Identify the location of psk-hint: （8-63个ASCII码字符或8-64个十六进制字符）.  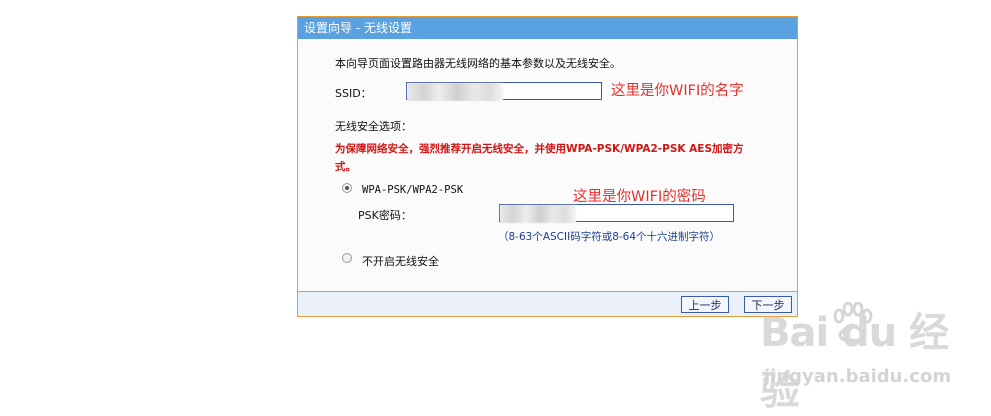
(609, 237).